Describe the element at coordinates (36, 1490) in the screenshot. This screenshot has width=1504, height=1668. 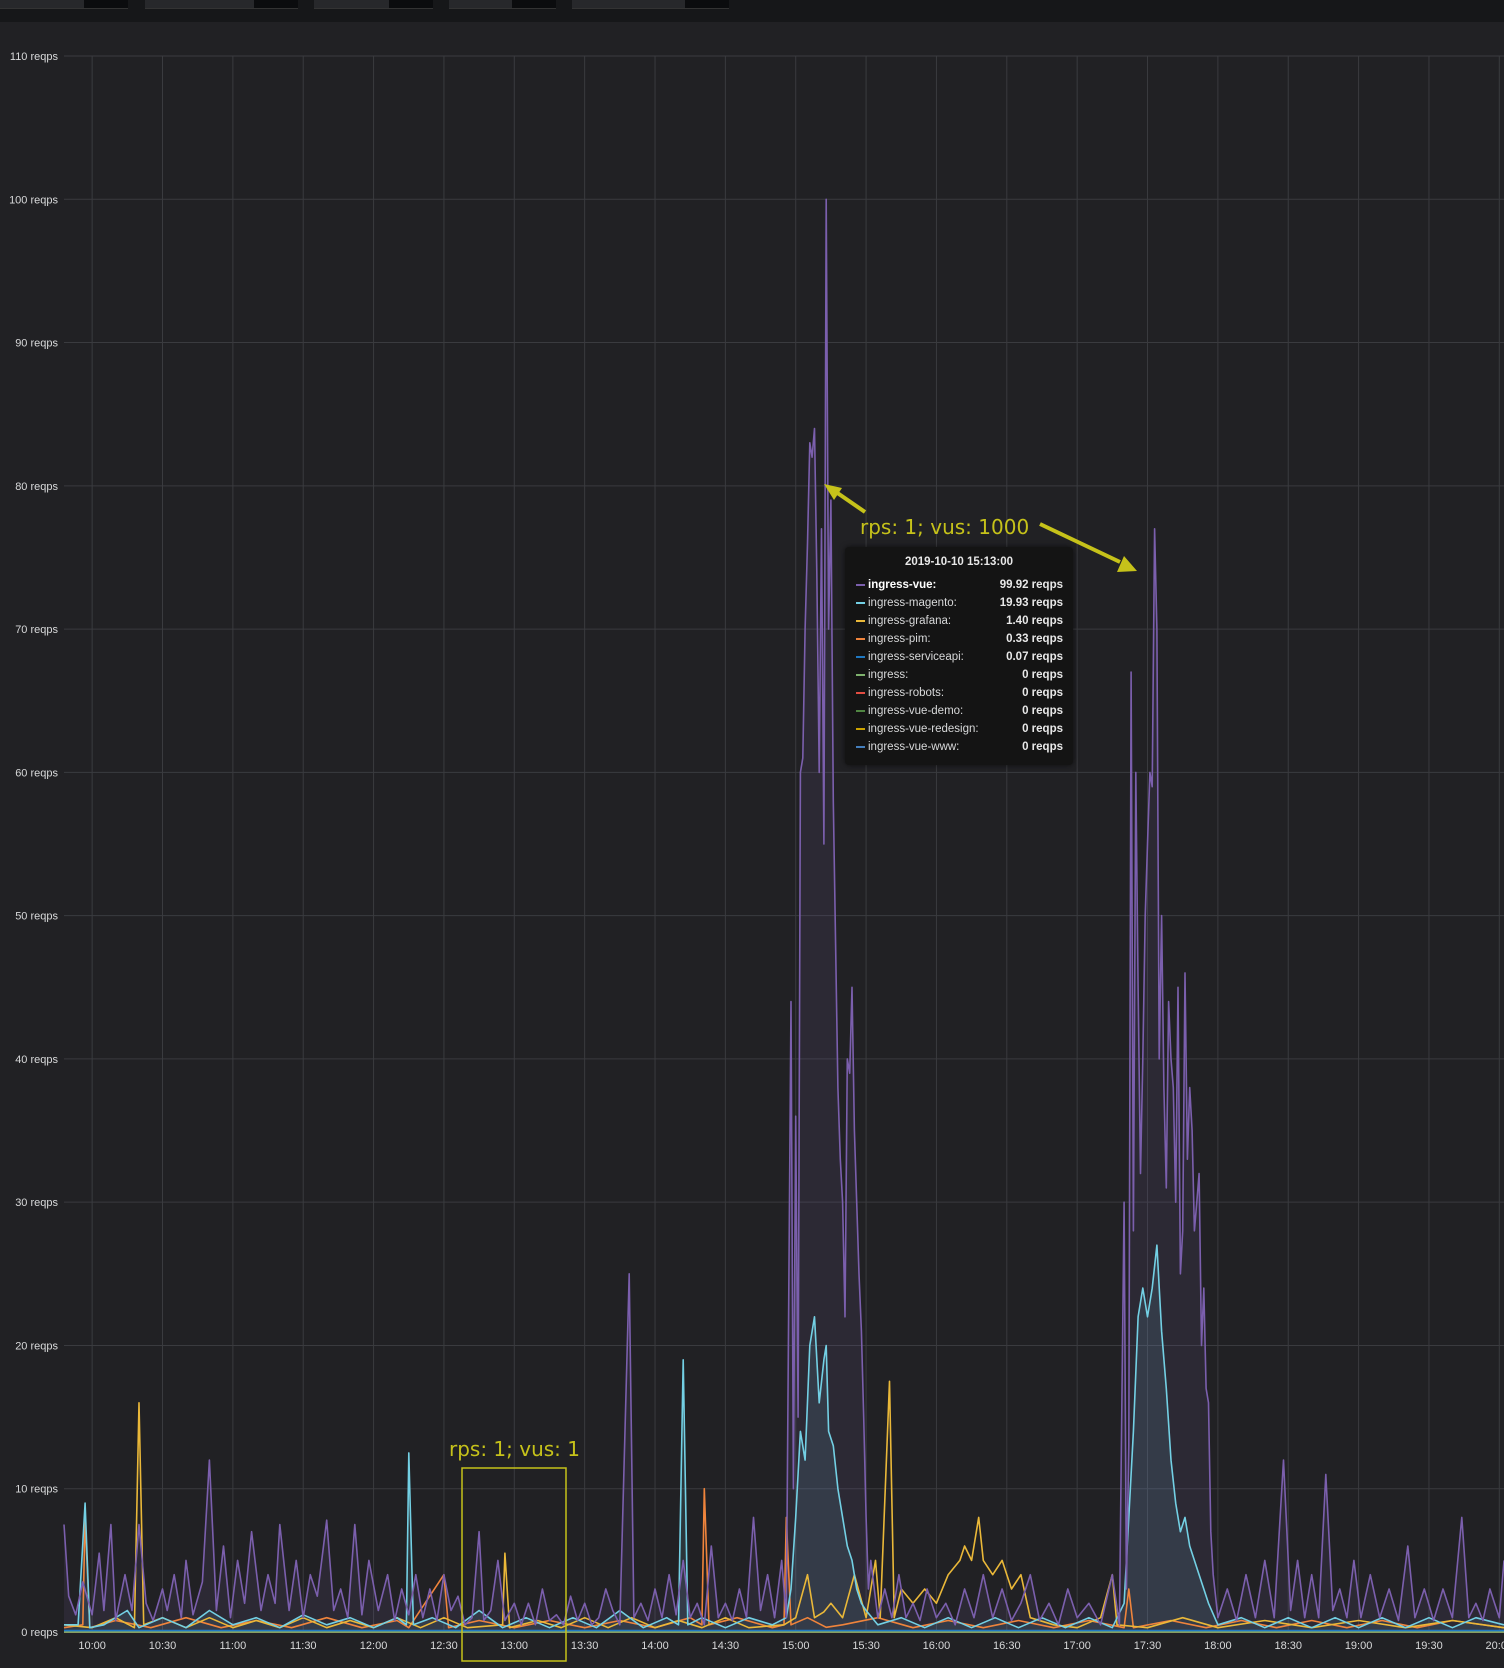
I see `y-tick-label: 10 reqps` at that location.